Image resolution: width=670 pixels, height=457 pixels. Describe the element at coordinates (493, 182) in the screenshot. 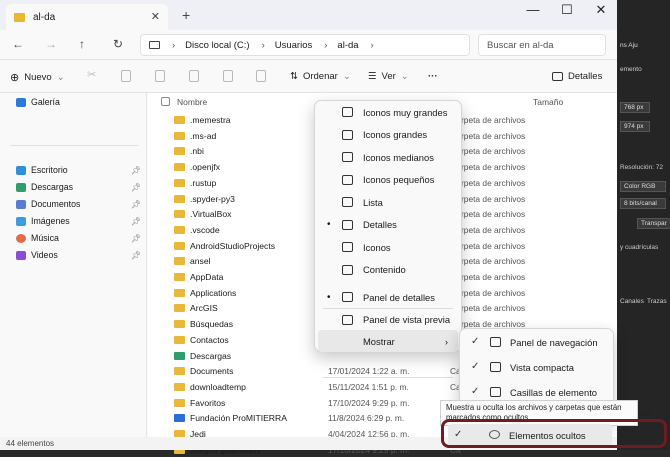

I see `file-type: rpeta de archivos` at that location.